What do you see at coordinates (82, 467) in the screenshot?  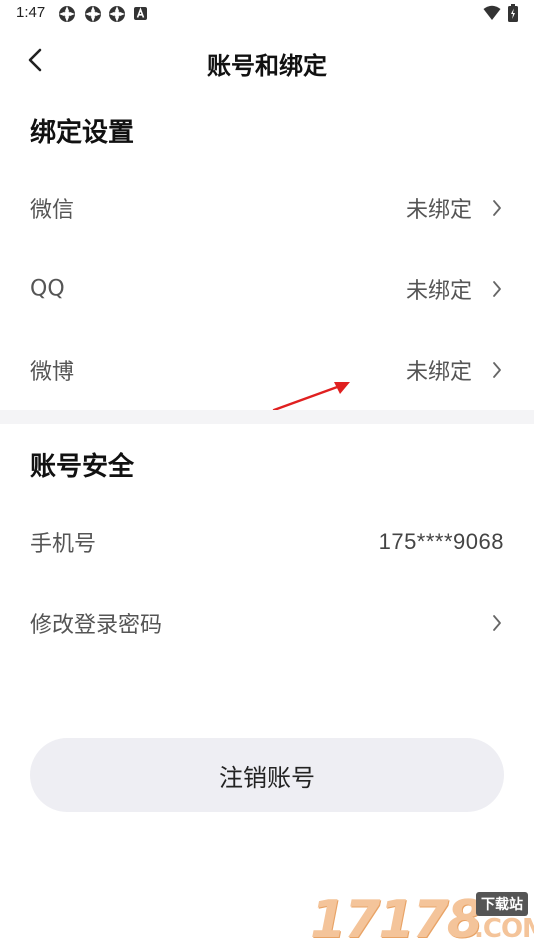 I see `section-title-security: 账号安全` at bounding box center [82, 467].